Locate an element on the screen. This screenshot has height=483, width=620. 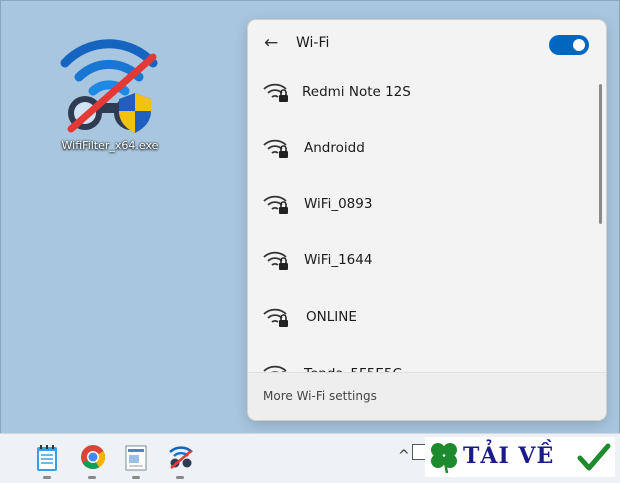
more-wifi-settings-link: More Wi-Fi settings is located at coordinates (320, 396).